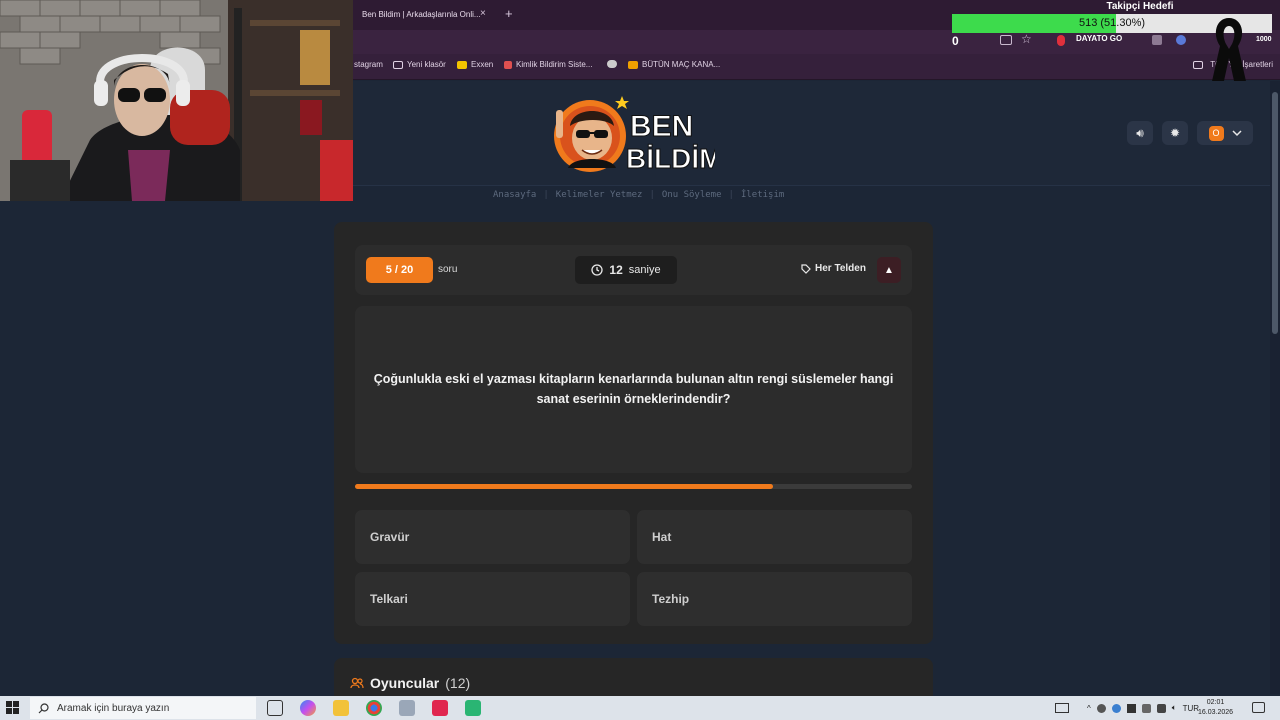 This screenshot has width=1280, height=720. I want to click on scrollbar-thumb, so click(1275, 213).